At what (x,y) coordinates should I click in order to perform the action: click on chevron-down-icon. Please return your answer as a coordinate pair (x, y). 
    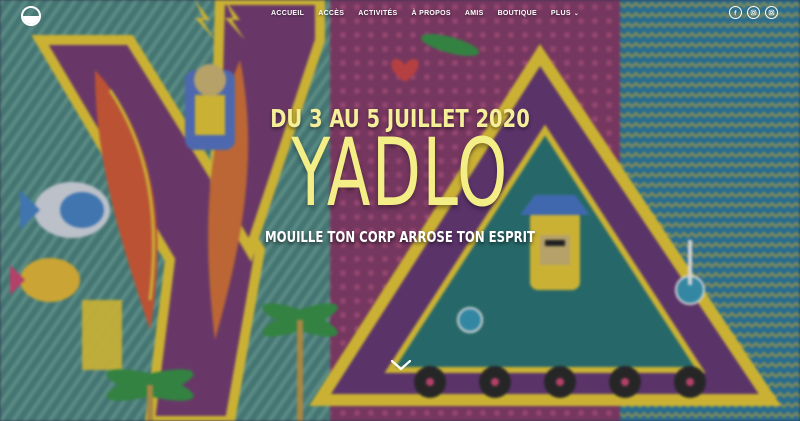
    Looking at the image, I should click on (401, 365).